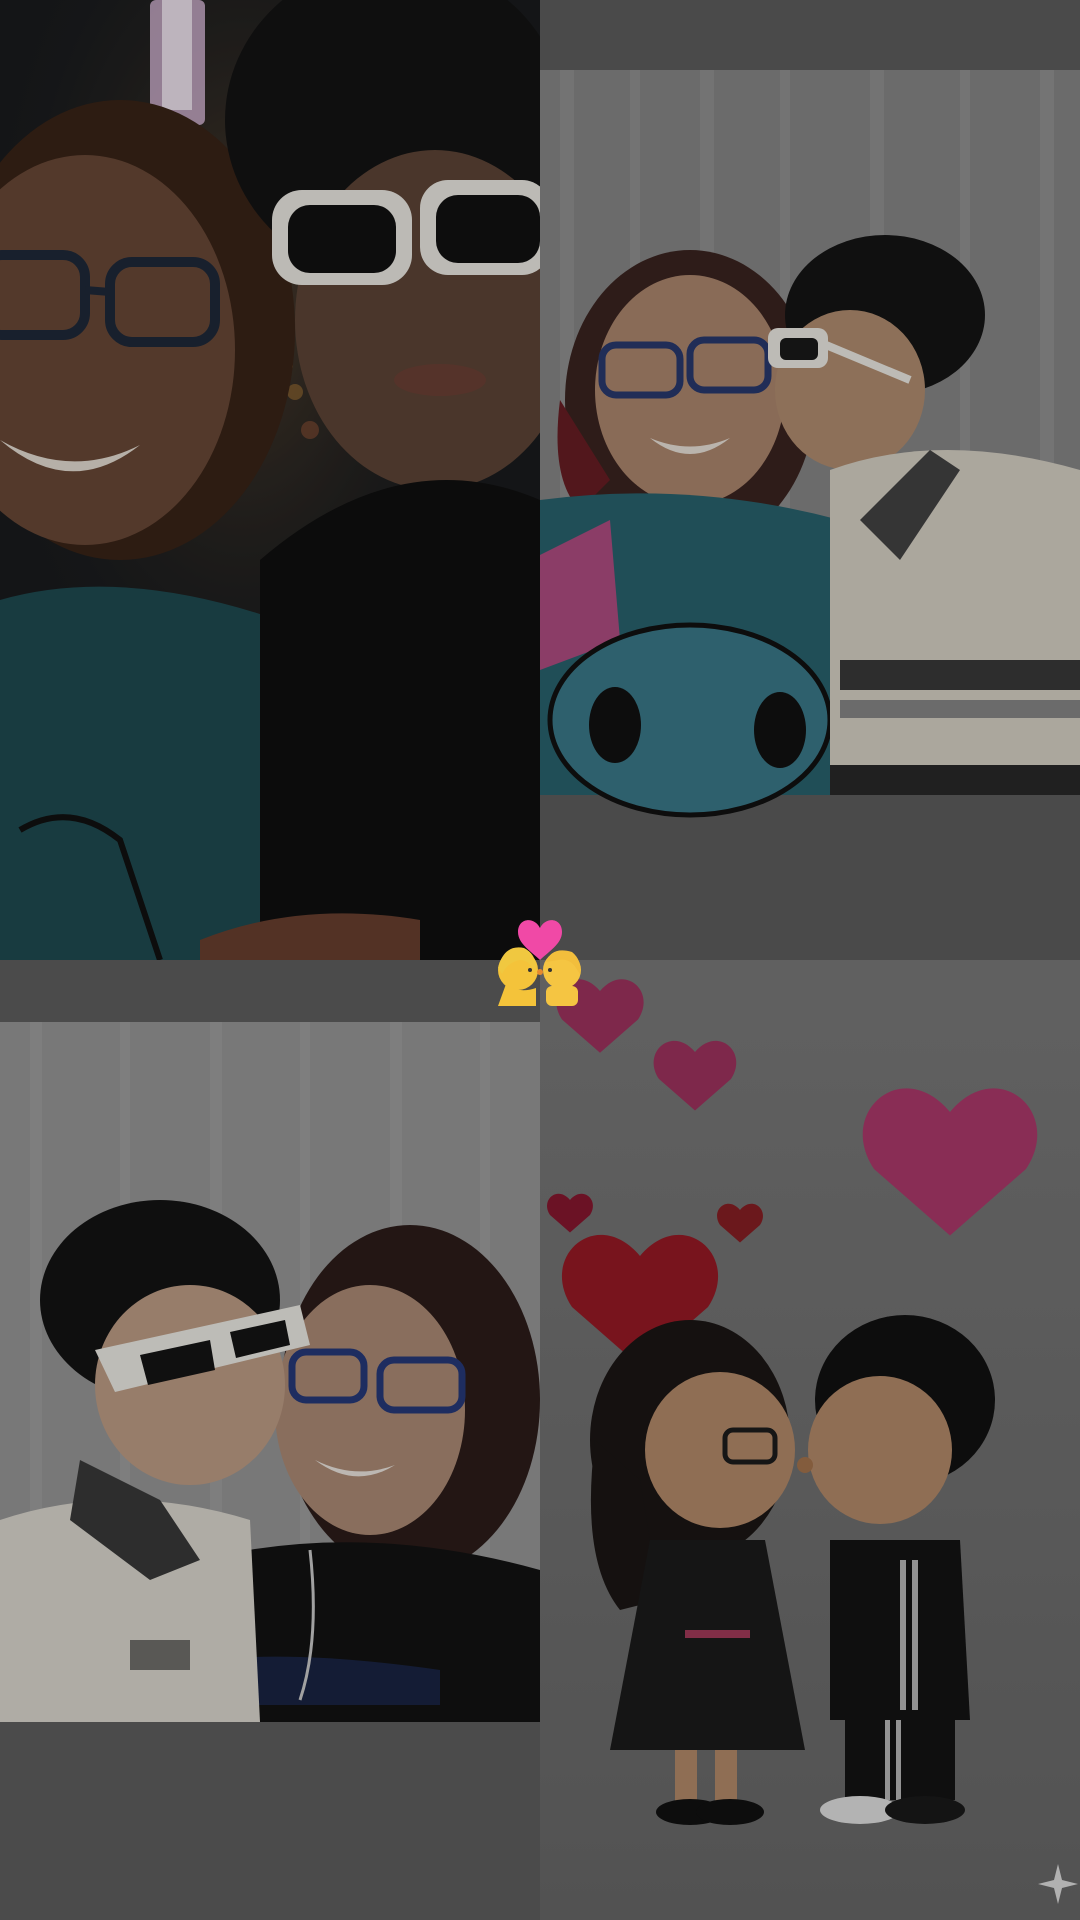 Image resolution: width=1080 pixels, height=1920 pixels. I want to click on kiss-couple-emoji-icon, so click(540, 960).